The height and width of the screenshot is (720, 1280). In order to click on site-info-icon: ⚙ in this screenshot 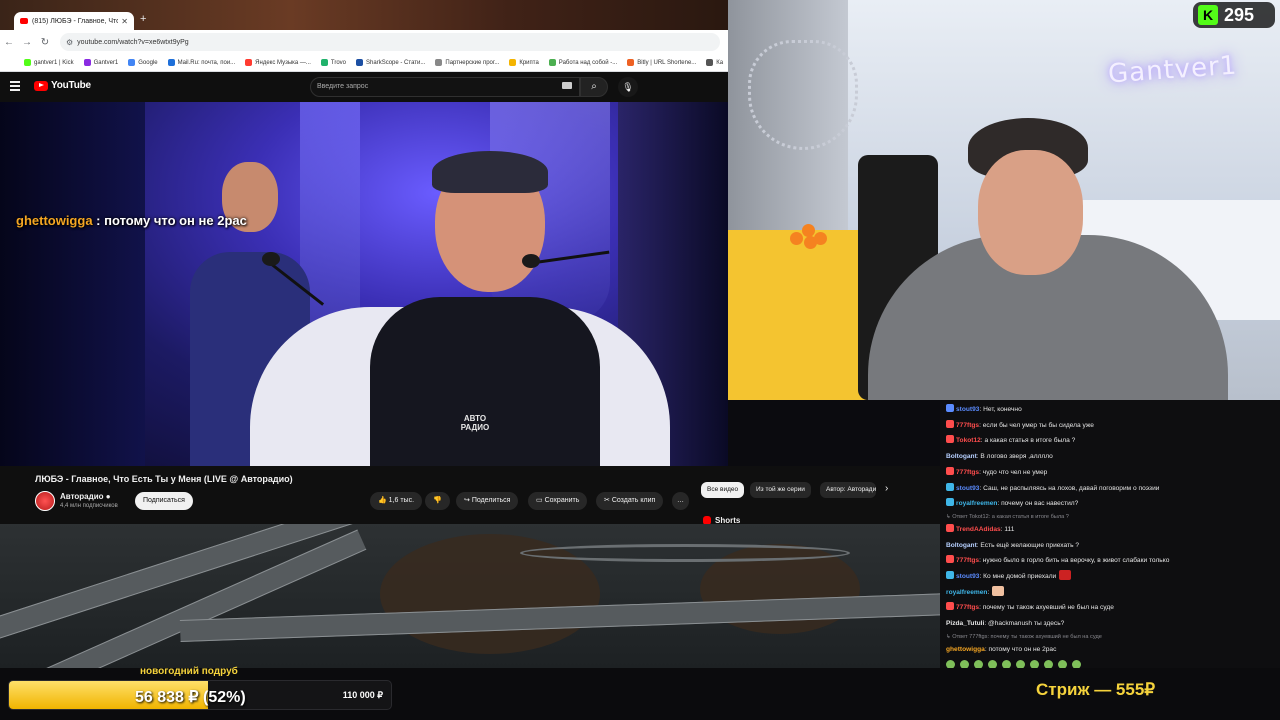, I will do `click(69, 42)`.